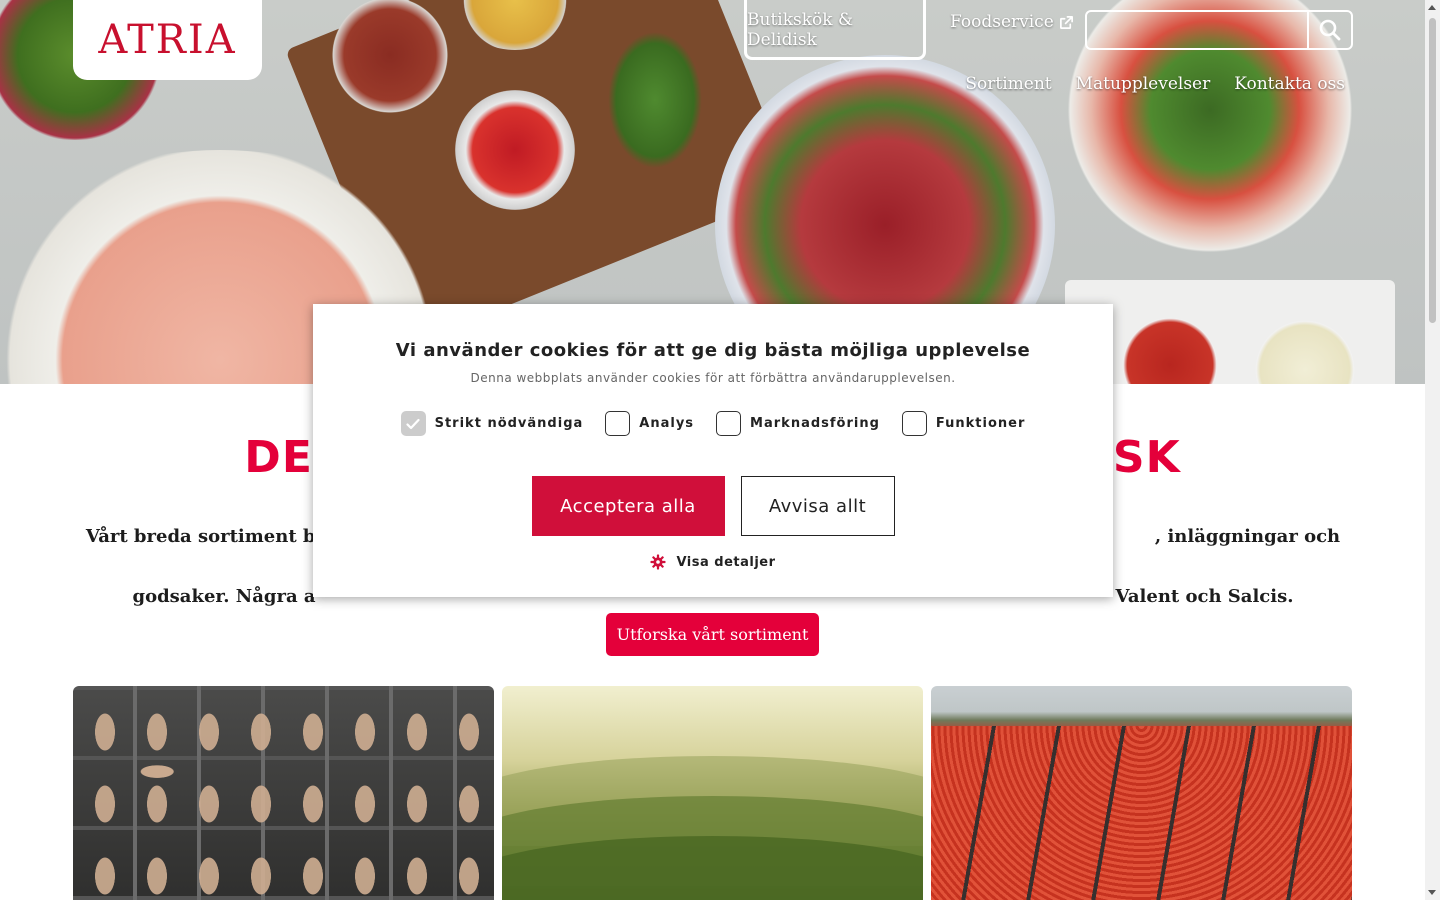 This screenshot has width=1440, height=900. Describe the element at coordinates (283, 793) in the screenshot. I see `card-ham-curing` at that location.